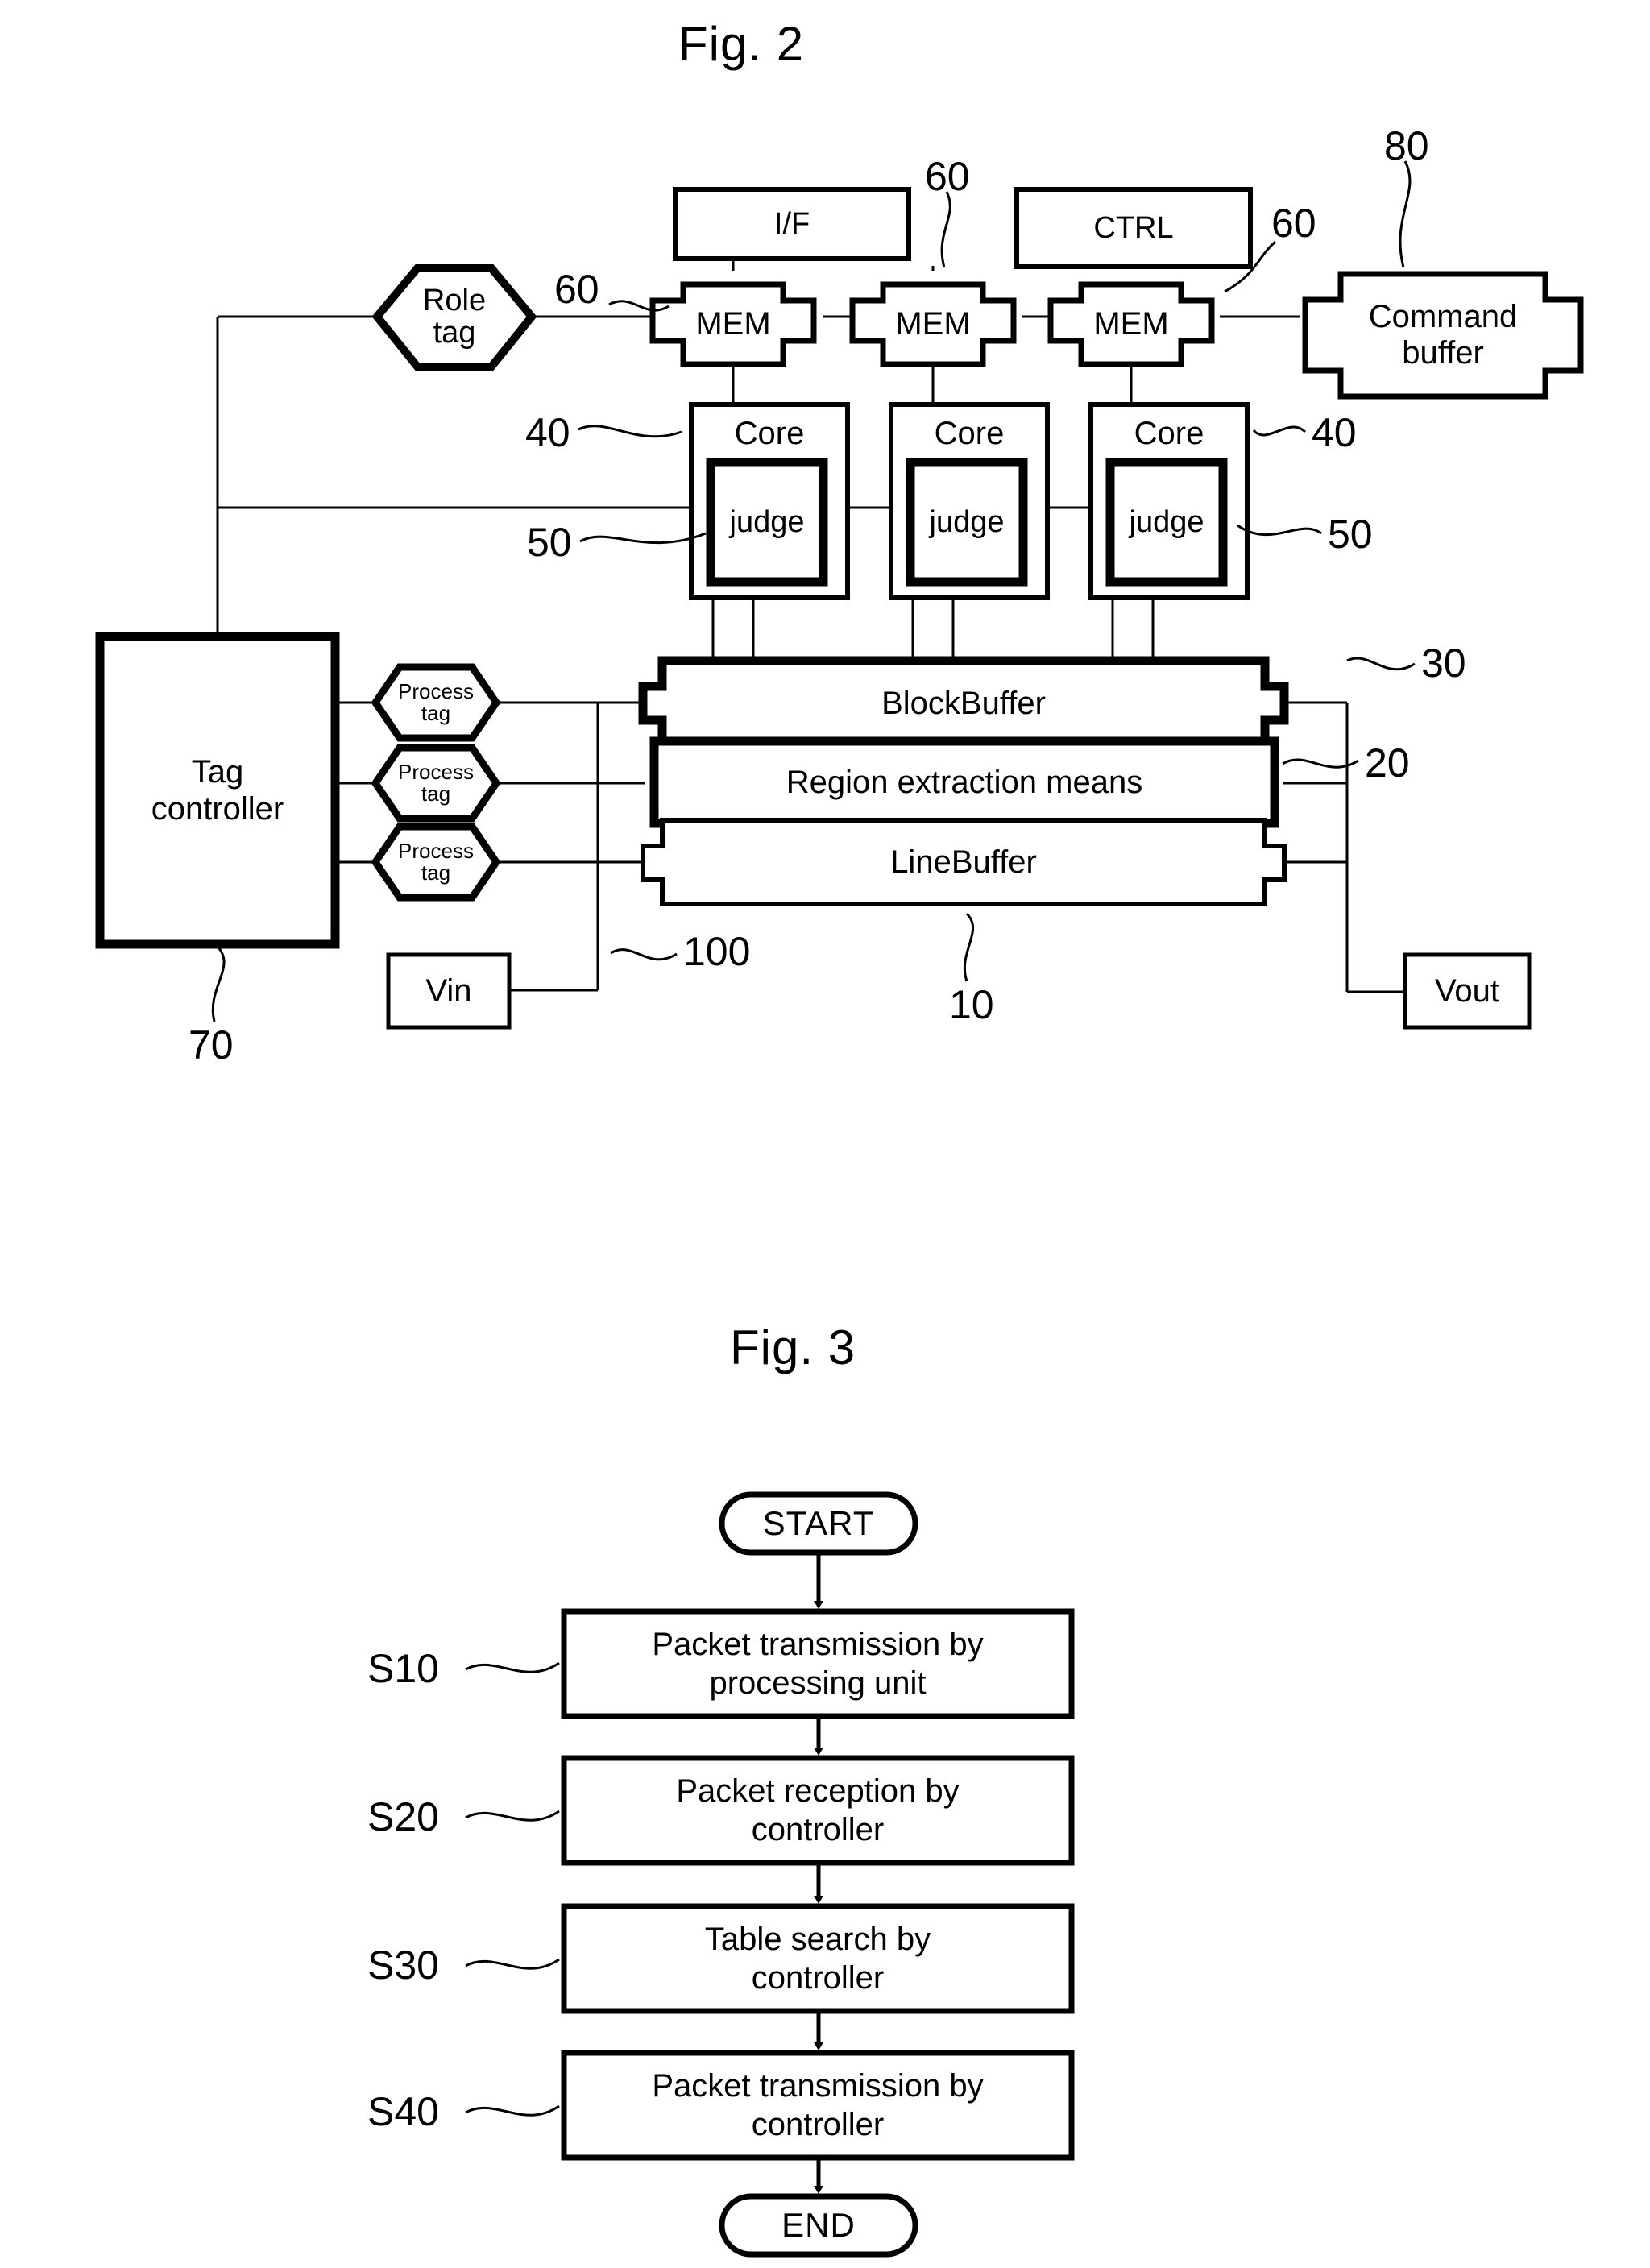  What do you see at coordinates (1166, 521) in the screenshot?
I see `judge3-label: judge` at bounding box center [1166, 521].